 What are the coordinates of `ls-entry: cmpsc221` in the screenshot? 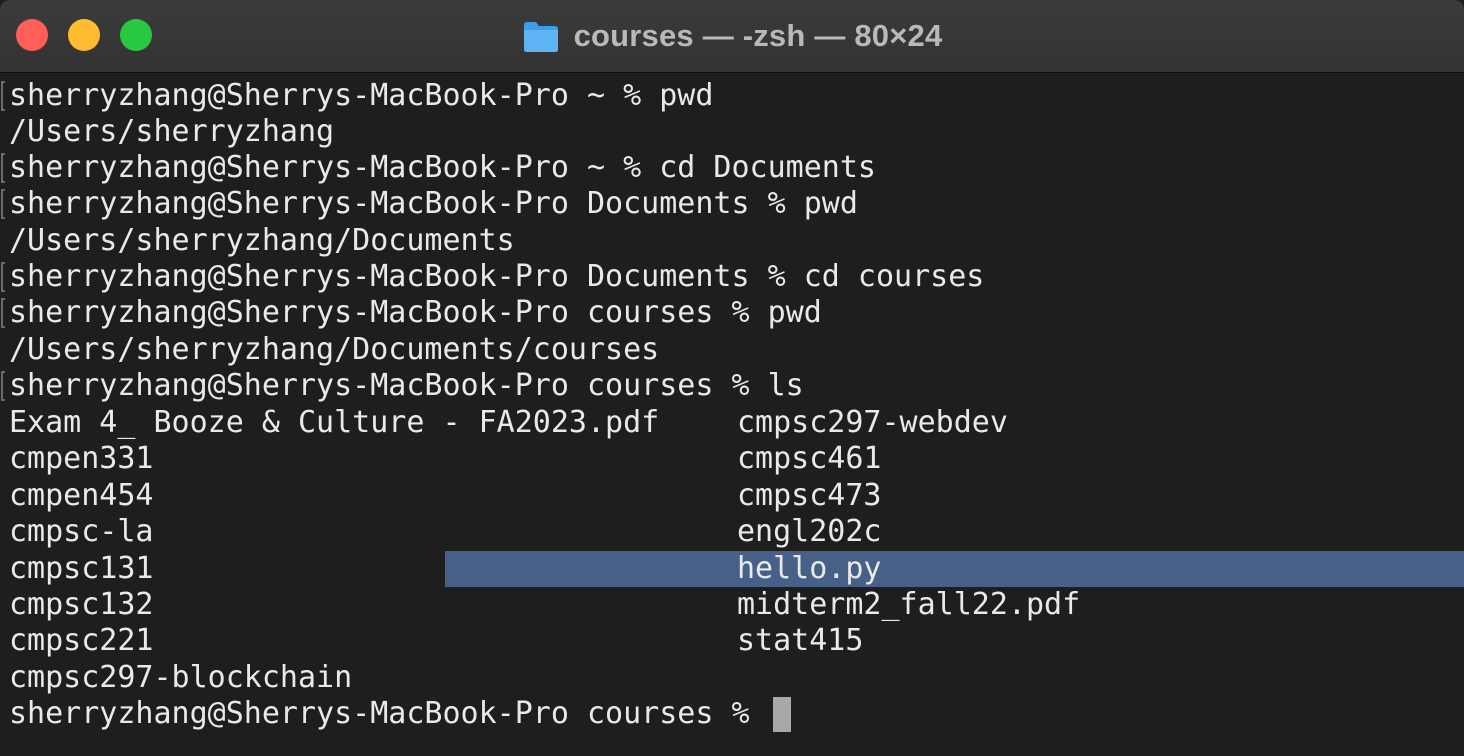 It's located at (81, 640).